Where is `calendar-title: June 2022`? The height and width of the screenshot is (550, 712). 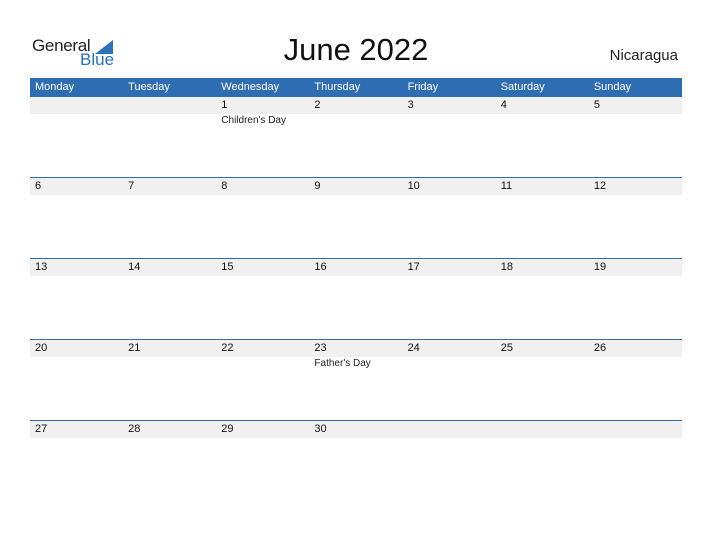
calendar-title: June 2022 is located at coordinates (356, 49).